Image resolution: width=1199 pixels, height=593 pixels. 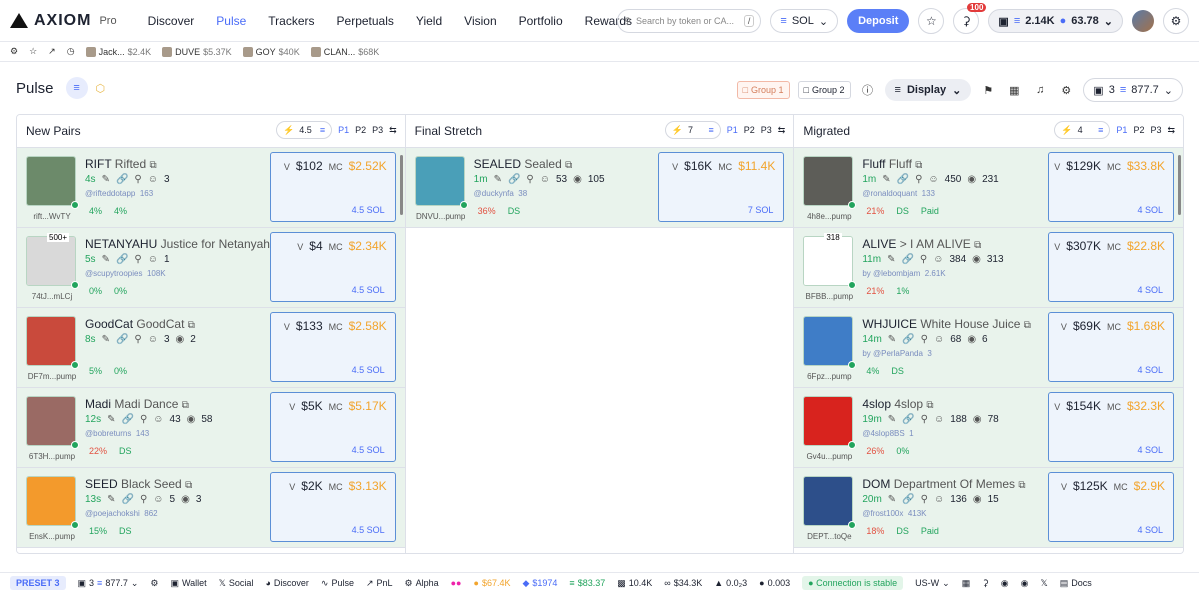 What do you see at coordinates (188, 583) in the screenshot?
I see `bottom-wallet: ▣ Wallet` at bounding box center [188, 583].